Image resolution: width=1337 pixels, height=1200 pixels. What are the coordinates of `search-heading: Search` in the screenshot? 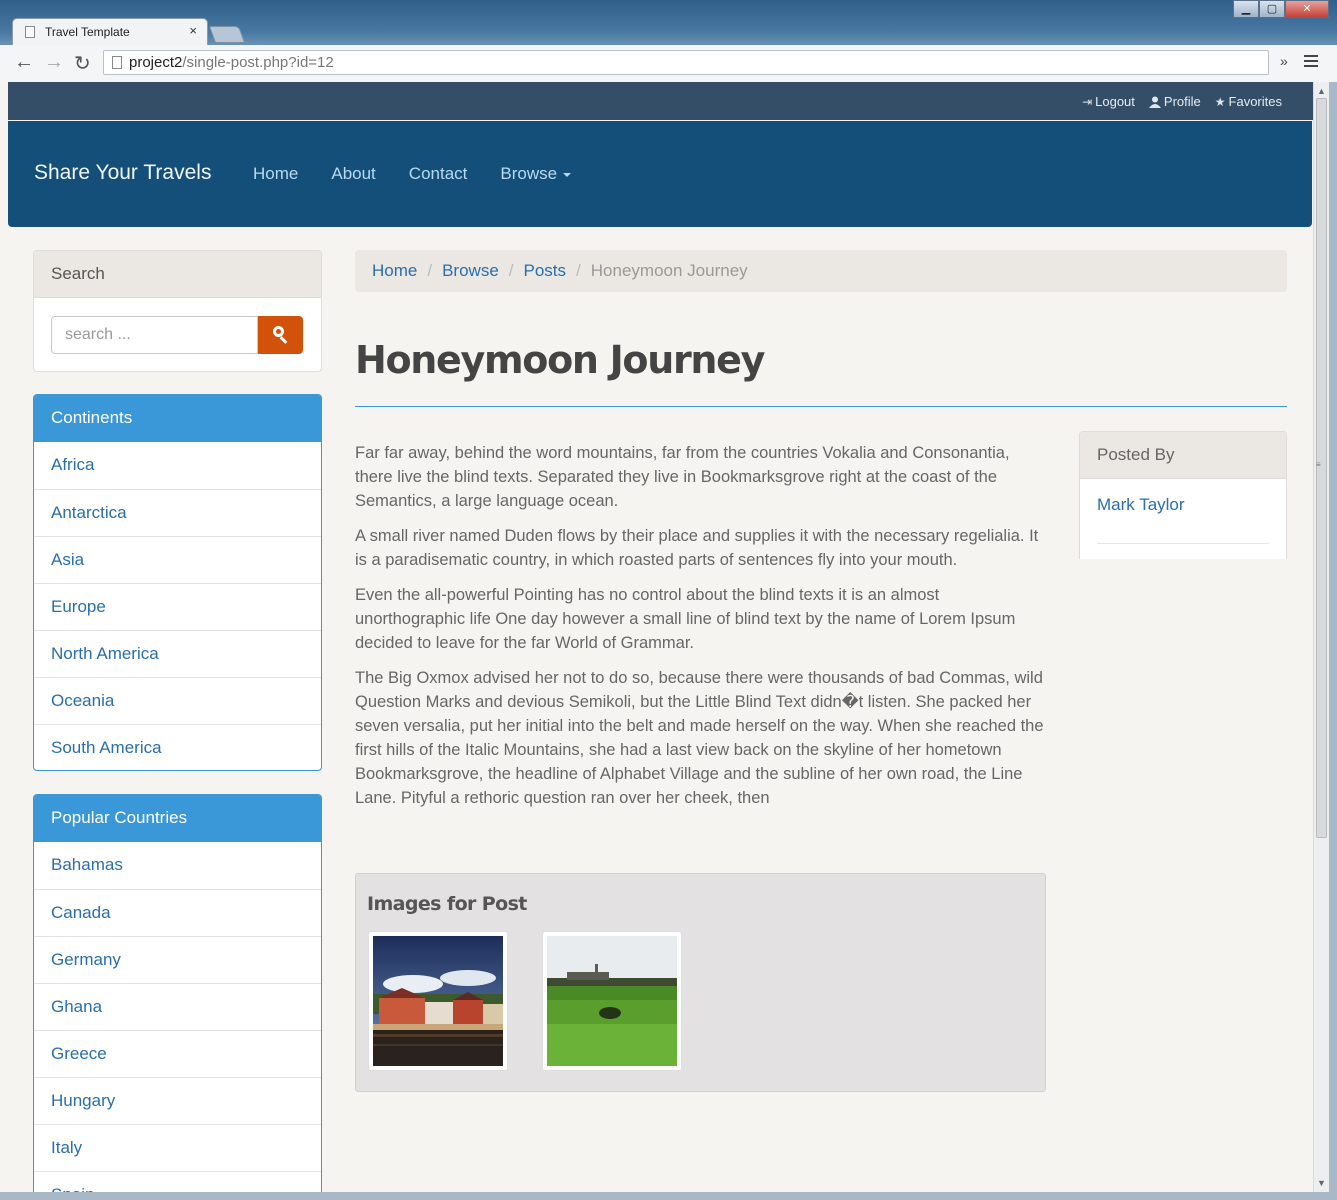 It's located at (177, 274).